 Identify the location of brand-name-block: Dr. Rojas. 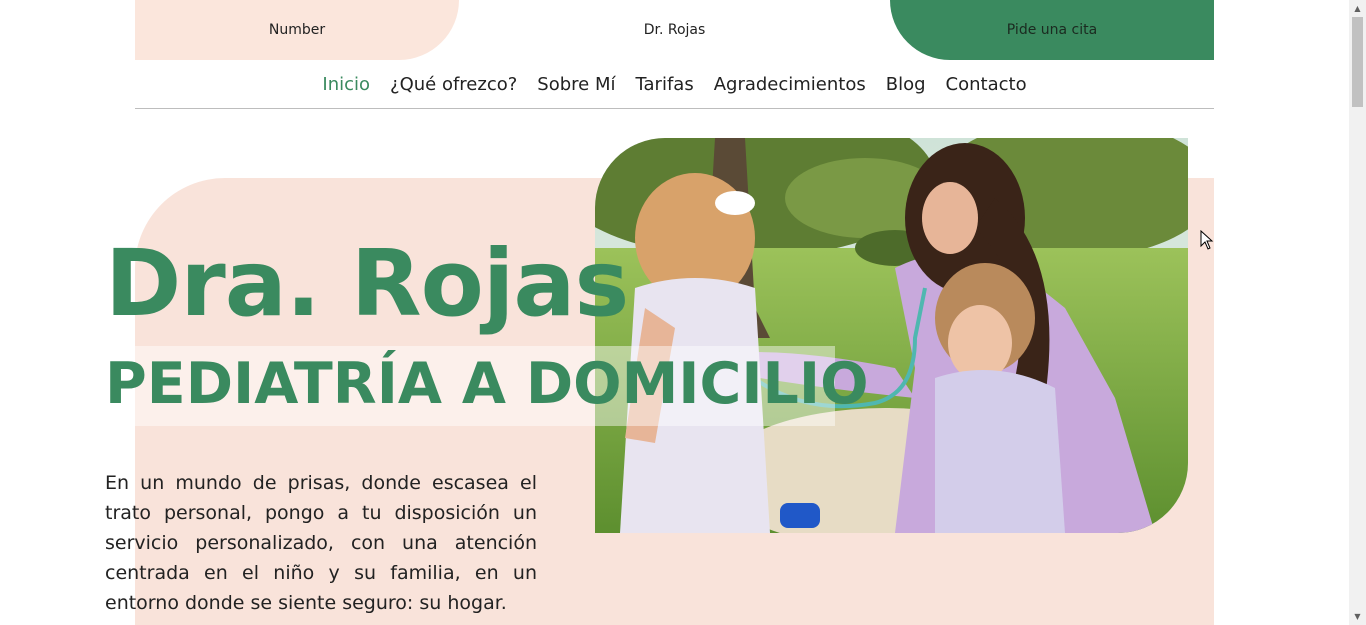
(674, 30).